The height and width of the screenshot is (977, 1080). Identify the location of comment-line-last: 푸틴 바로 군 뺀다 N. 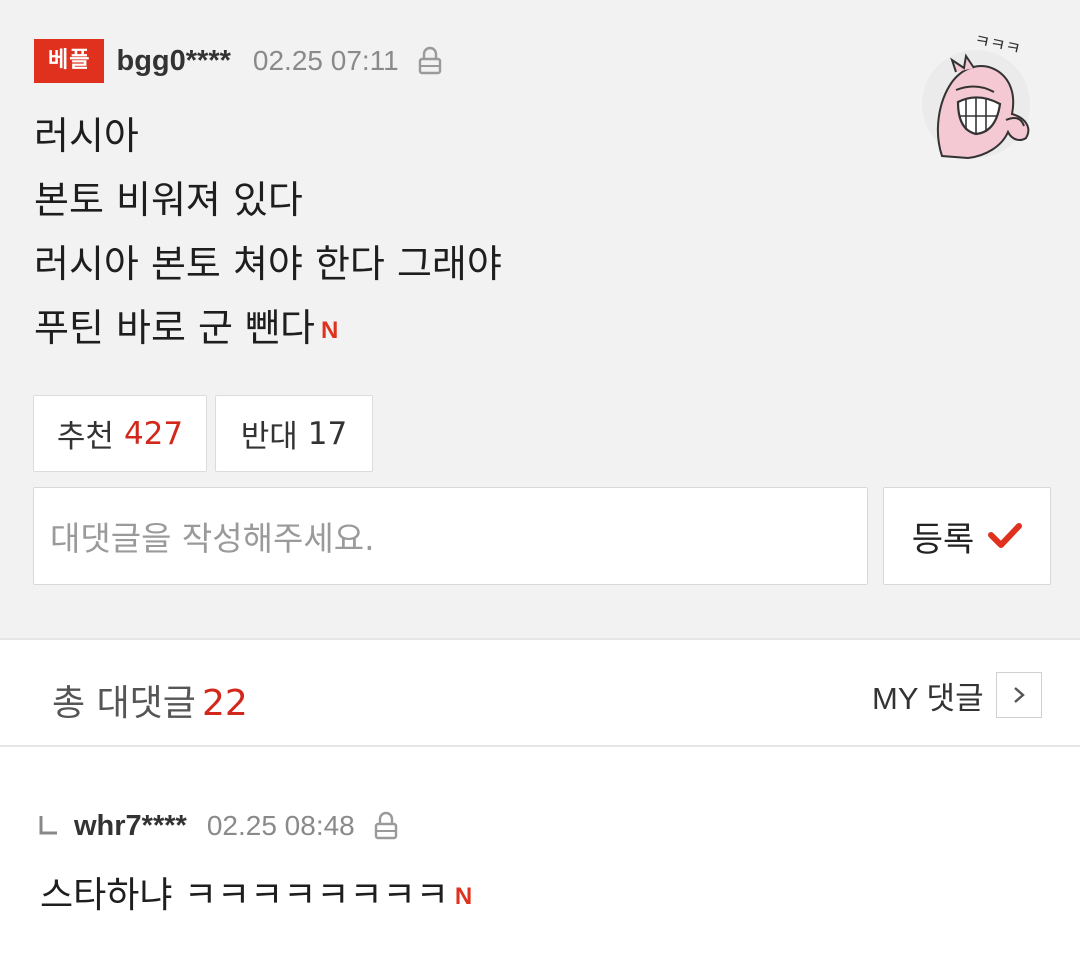
(268, 328).